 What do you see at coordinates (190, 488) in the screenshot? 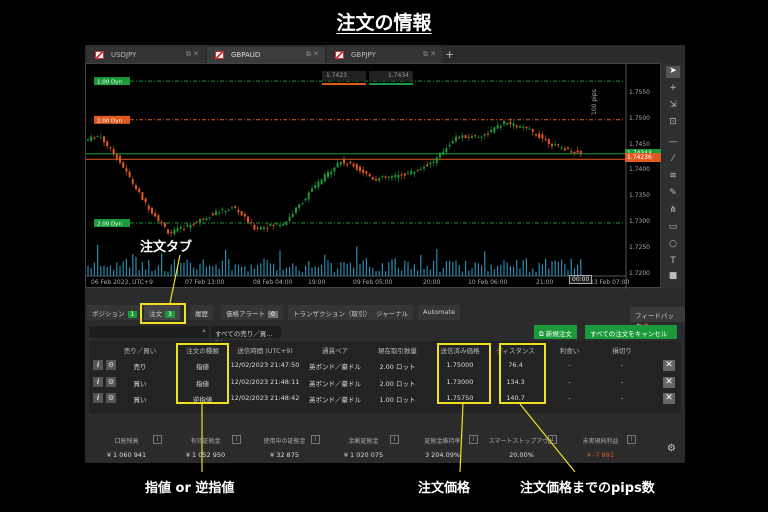
I see `annotation-order-type: 指値 or 逆指値` at bounding box center [190, 488].